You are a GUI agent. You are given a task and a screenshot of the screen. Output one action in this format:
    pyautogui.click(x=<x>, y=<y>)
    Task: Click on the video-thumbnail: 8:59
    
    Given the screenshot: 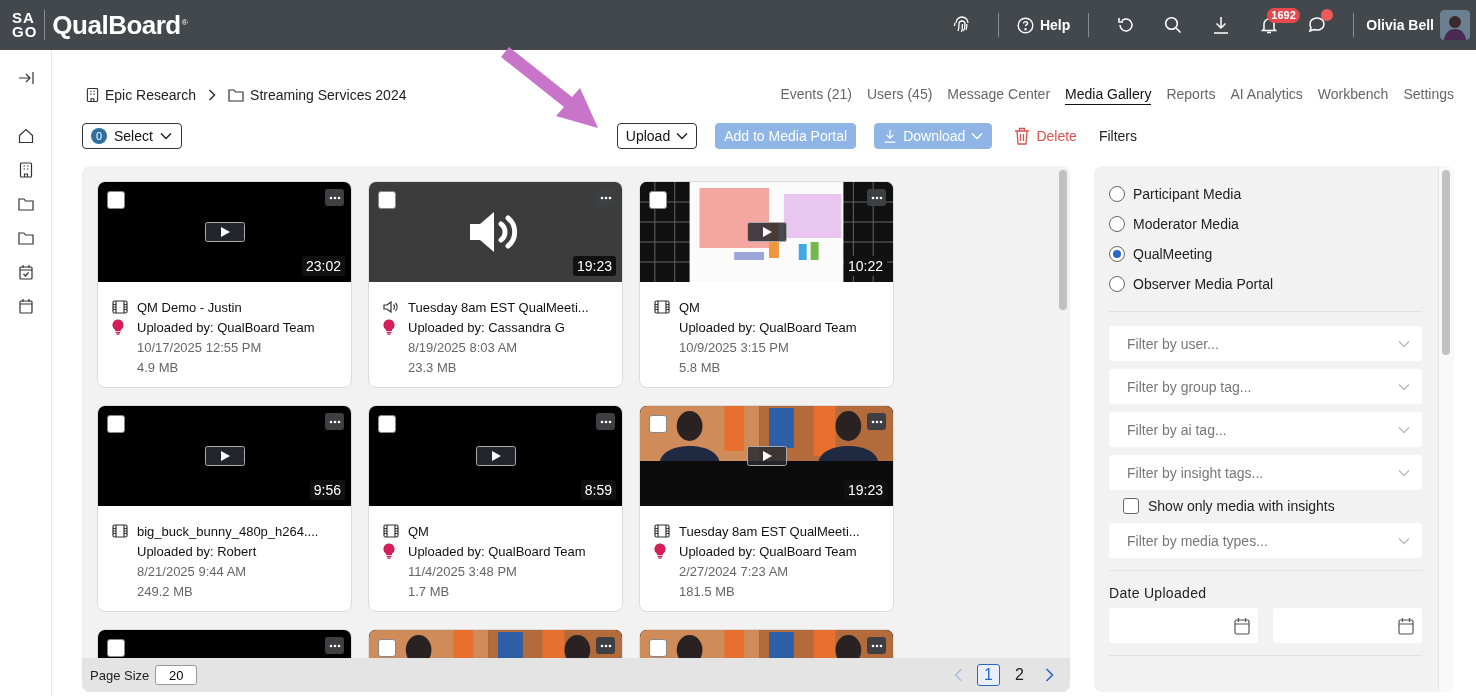 What is the action you would take?
    pyautogui.click(x=495, y=456)
    